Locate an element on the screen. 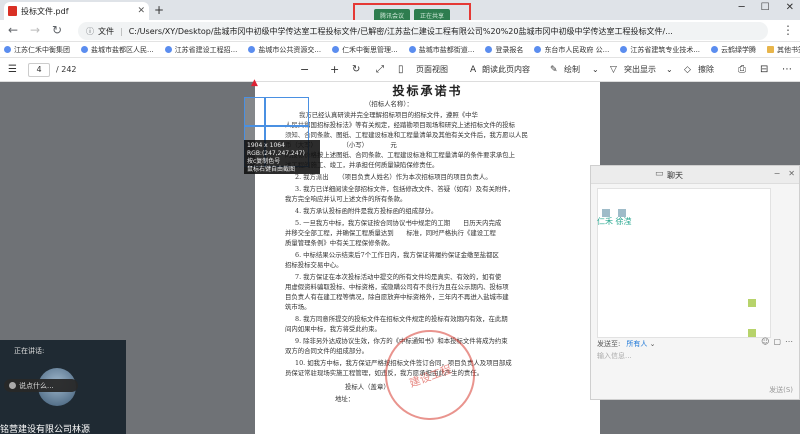 Image resolution: width=800 pixels, height=434 pixels. read-aloud-icon: A is located at coordinates (473, 70).